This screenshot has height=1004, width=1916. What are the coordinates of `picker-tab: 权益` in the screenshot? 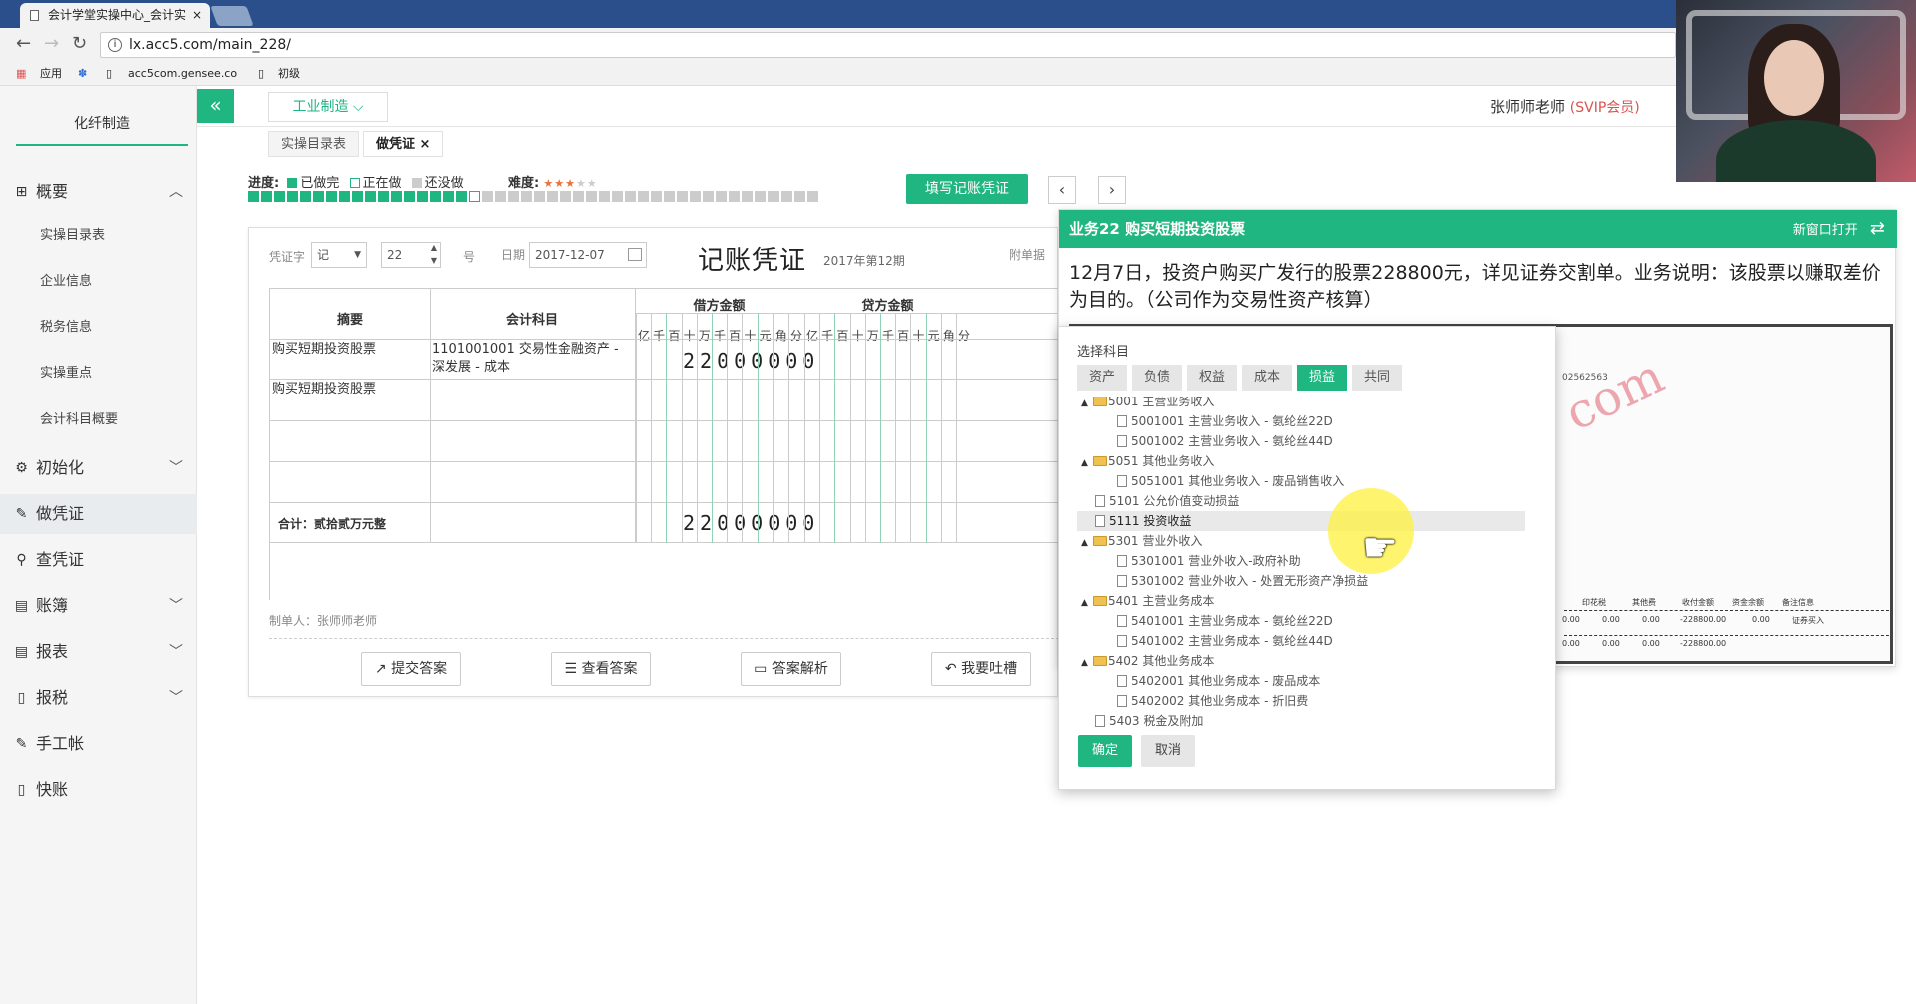 It's located at (1212, 378).